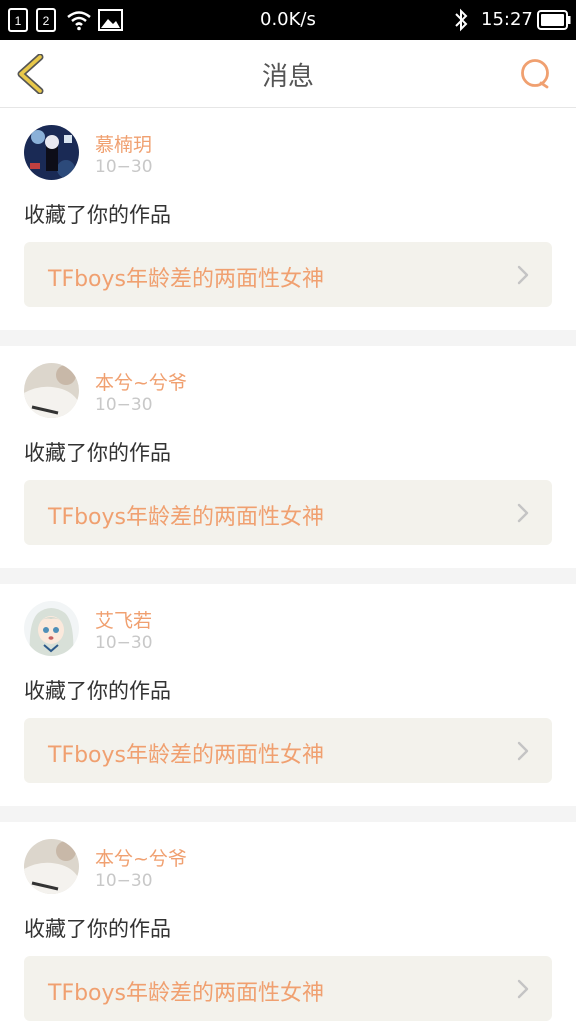 This screenshot has width=576, height=1024. What do you see at coordinates (110, 20) in the screenshot?
I see `image-icon` at bounding box center [110, 20].